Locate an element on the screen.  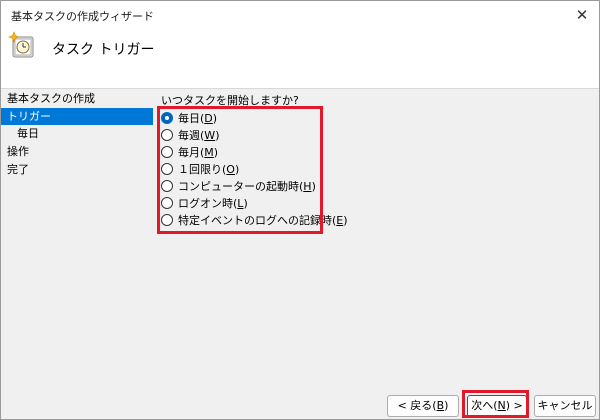
step-action: 操作 is located at coordinates (77, 151).